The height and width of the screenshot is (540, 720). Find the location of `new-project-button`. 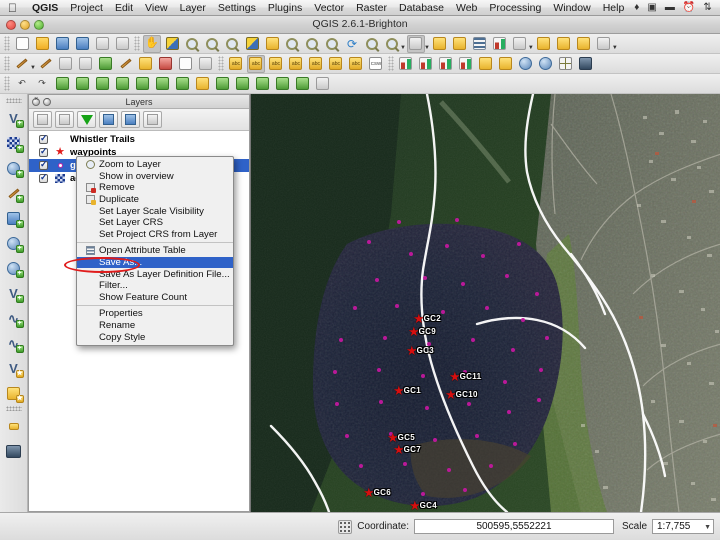

new-project-button is located at coordinates (22, 44).